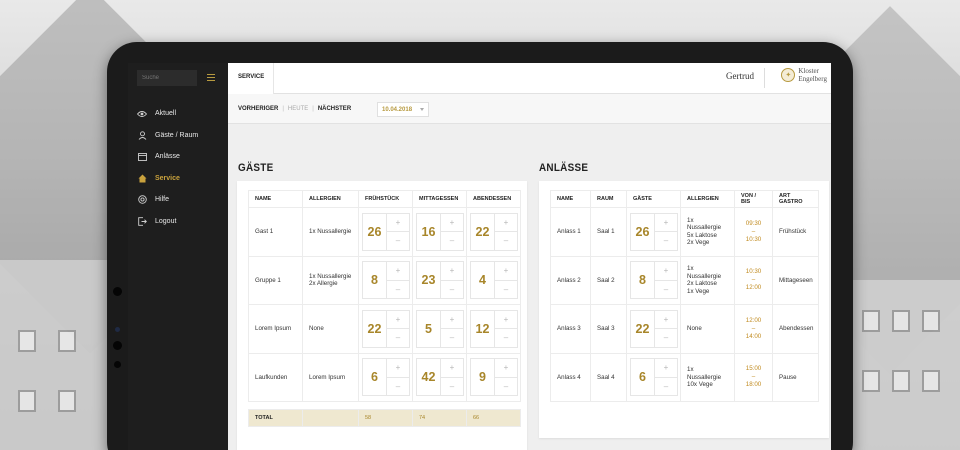 The image size is (960, 450). I want to click on today-link: HEUTE, so click(298, 109).